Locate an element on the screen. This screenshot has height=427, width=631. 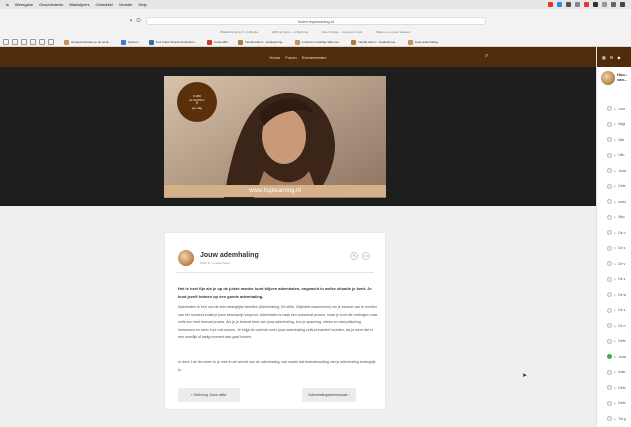
sidebar-lesson-label: Defe is located at coordinates (622, 341).